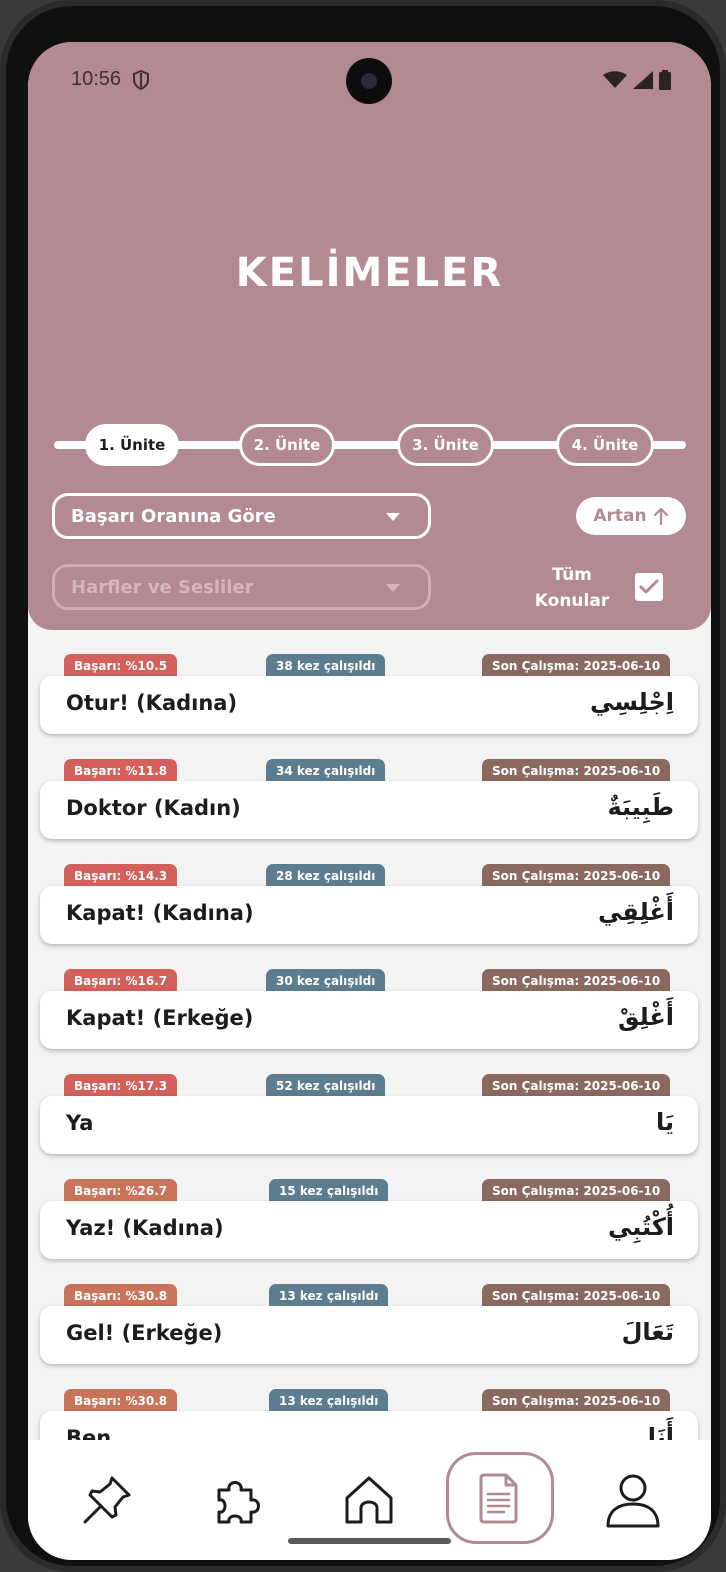 Image resolution: width=726 pixels, height=1572 pixels. I want to click on nav-profile, so click(633, 1500).